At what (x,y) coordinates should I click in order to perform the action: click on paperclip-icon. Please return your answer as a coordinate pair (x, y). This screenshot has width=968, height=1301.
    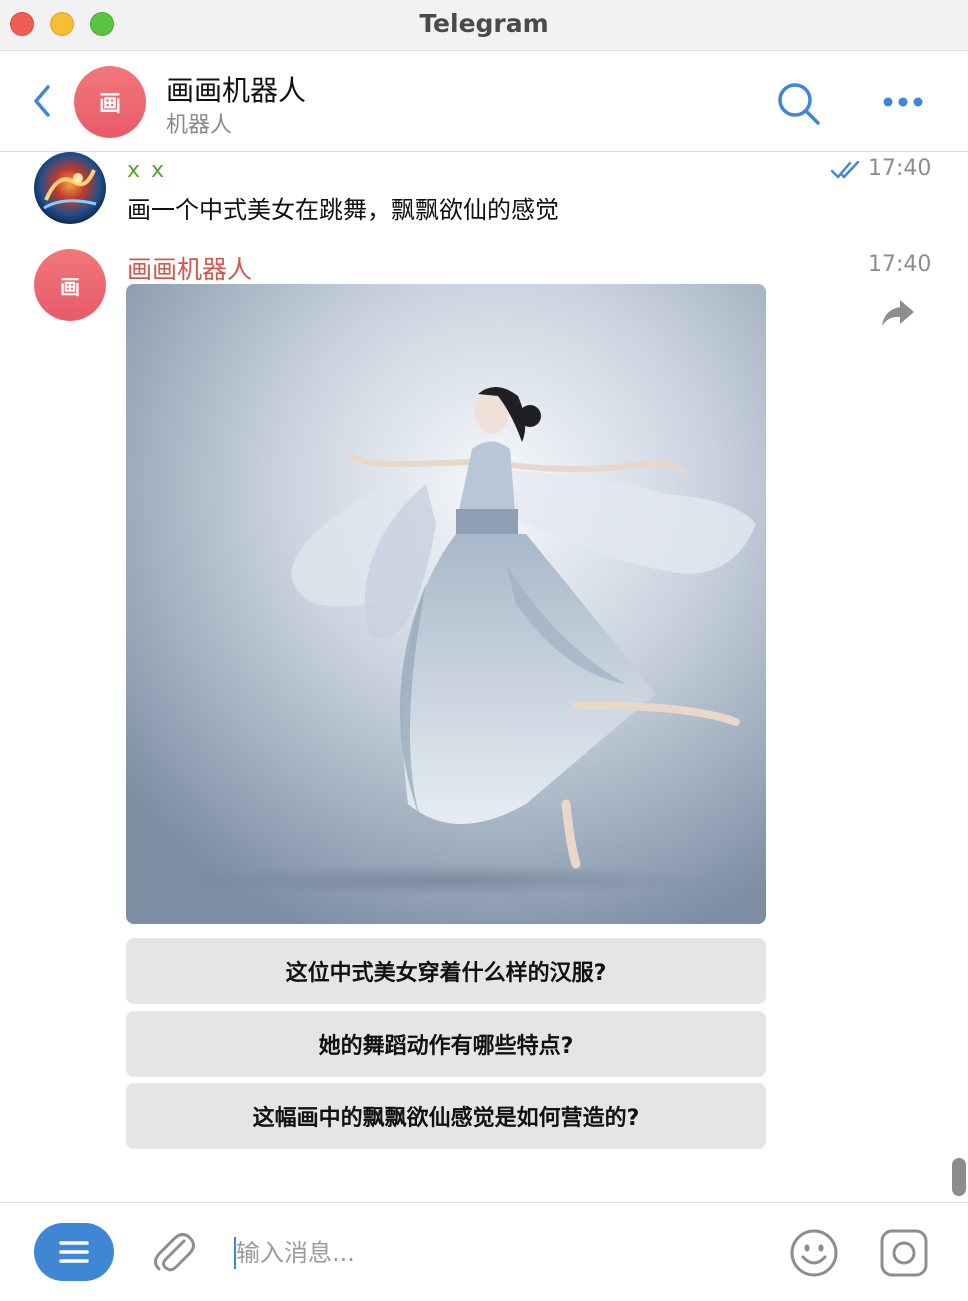
    Looking at the image, I should click on (174, 1252).